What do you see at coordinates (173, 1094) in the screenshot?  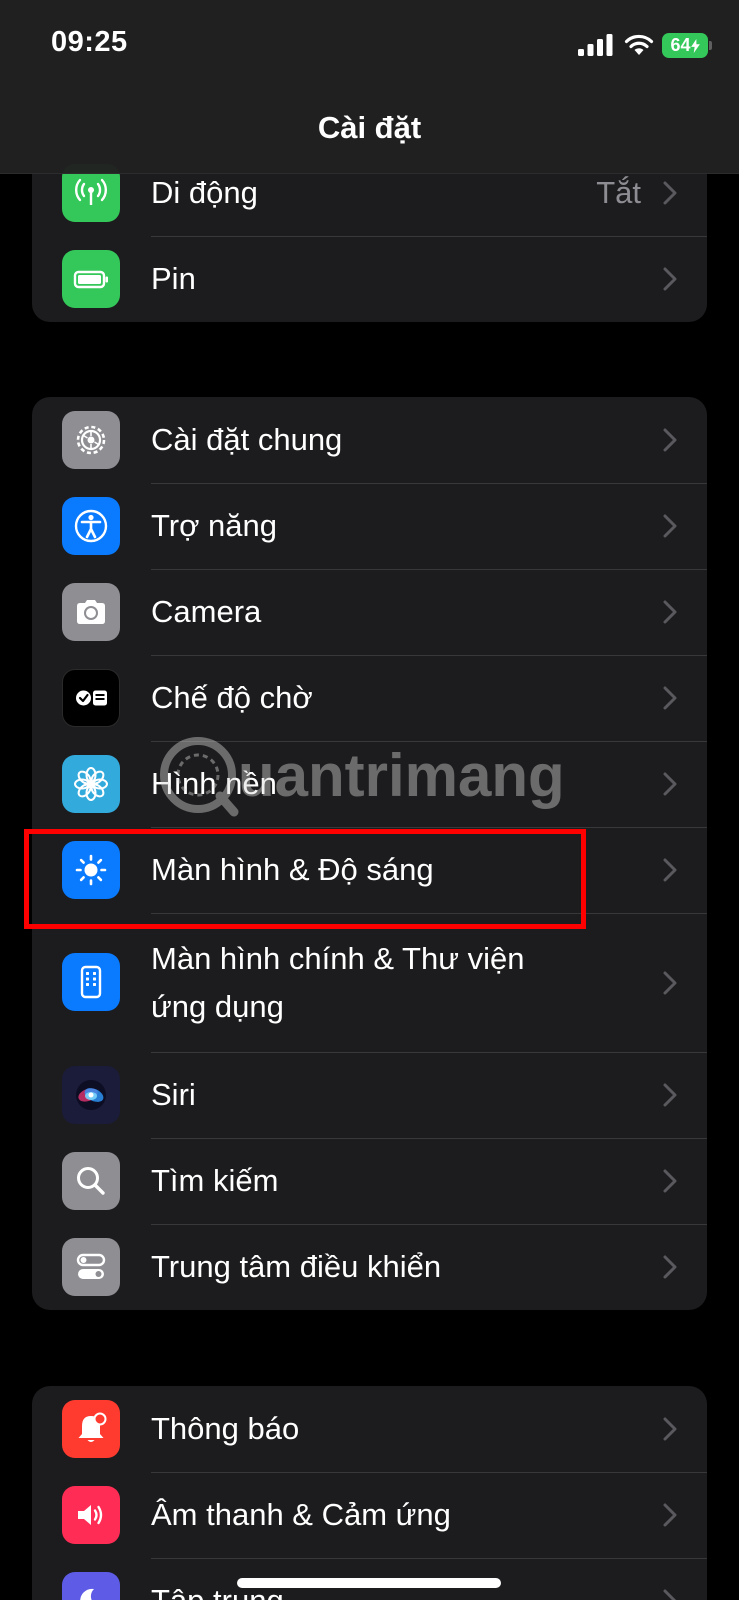 I see `row-label: Siri` at bounding box center [173, 1094].